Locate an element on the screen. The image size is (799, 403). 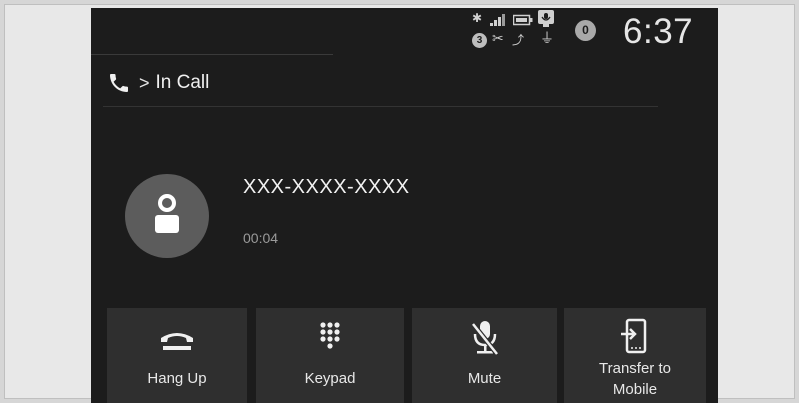
notification-badge: 0 is located at coordinates (585, 30).